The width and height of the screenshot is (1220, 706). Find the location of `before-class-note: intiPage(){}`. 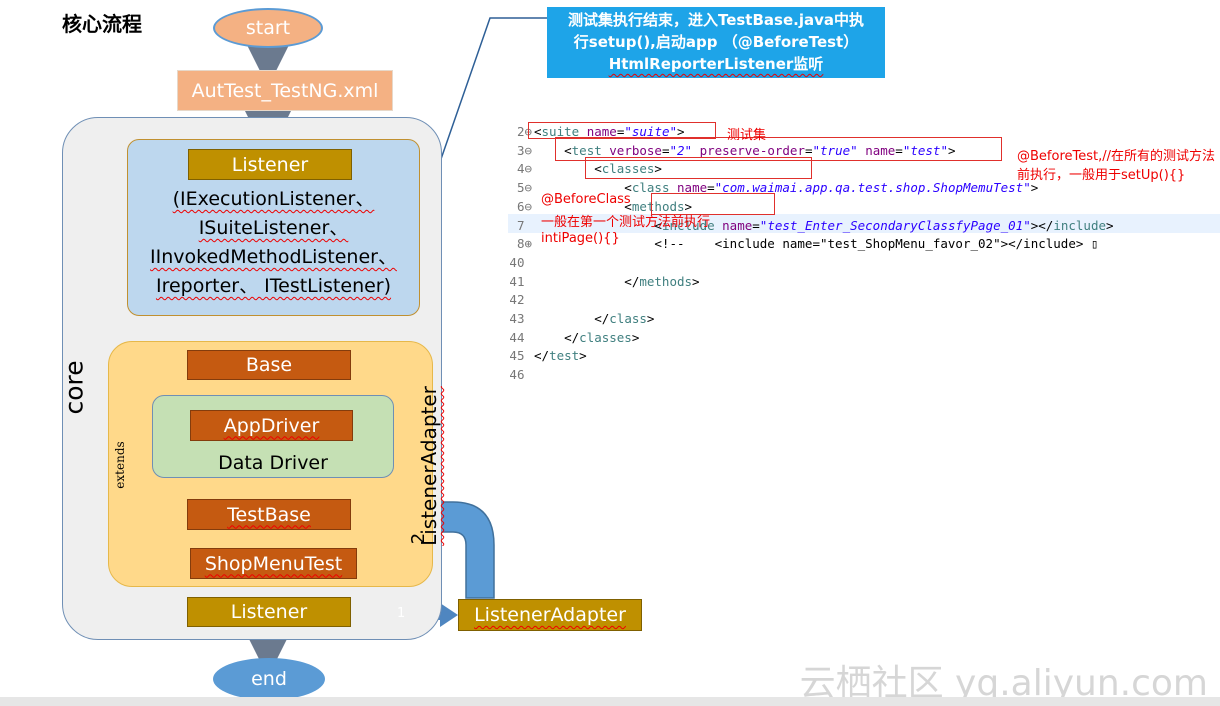

before-class-note: intiPage(){} is located at coordinates (580, 238).